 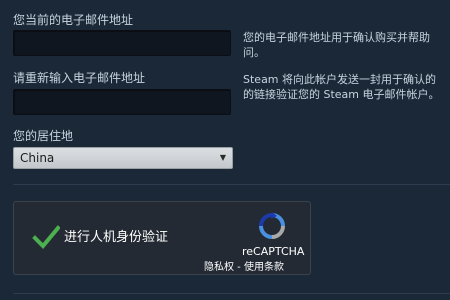 I want to click on checkmark-icon, so click(x=46, y=237).